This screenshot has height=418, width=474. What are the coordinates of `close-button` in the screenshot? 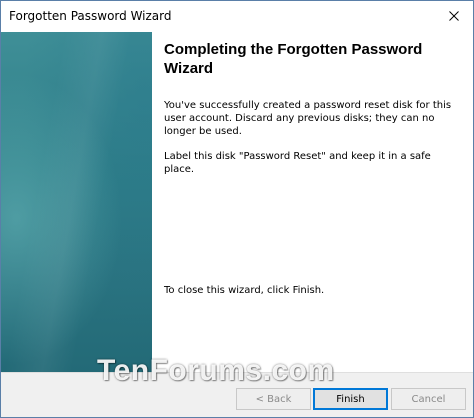 It's located at (454, 16).